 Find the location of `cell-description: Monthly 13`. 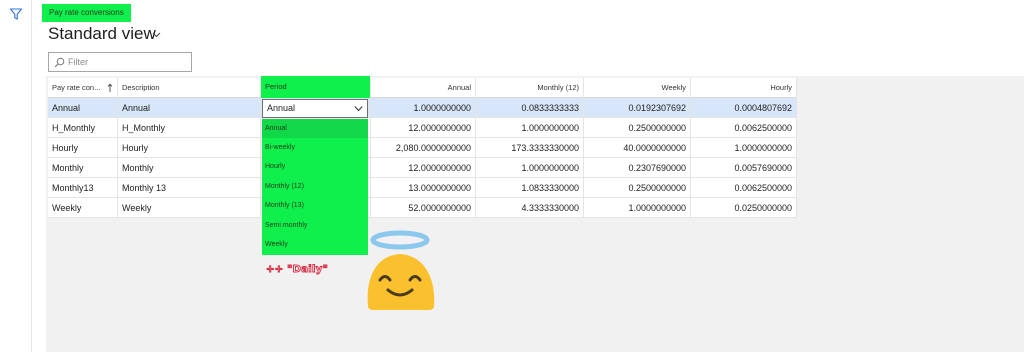

cell-description: Monthly 13 is located at coordinates (189, 188).